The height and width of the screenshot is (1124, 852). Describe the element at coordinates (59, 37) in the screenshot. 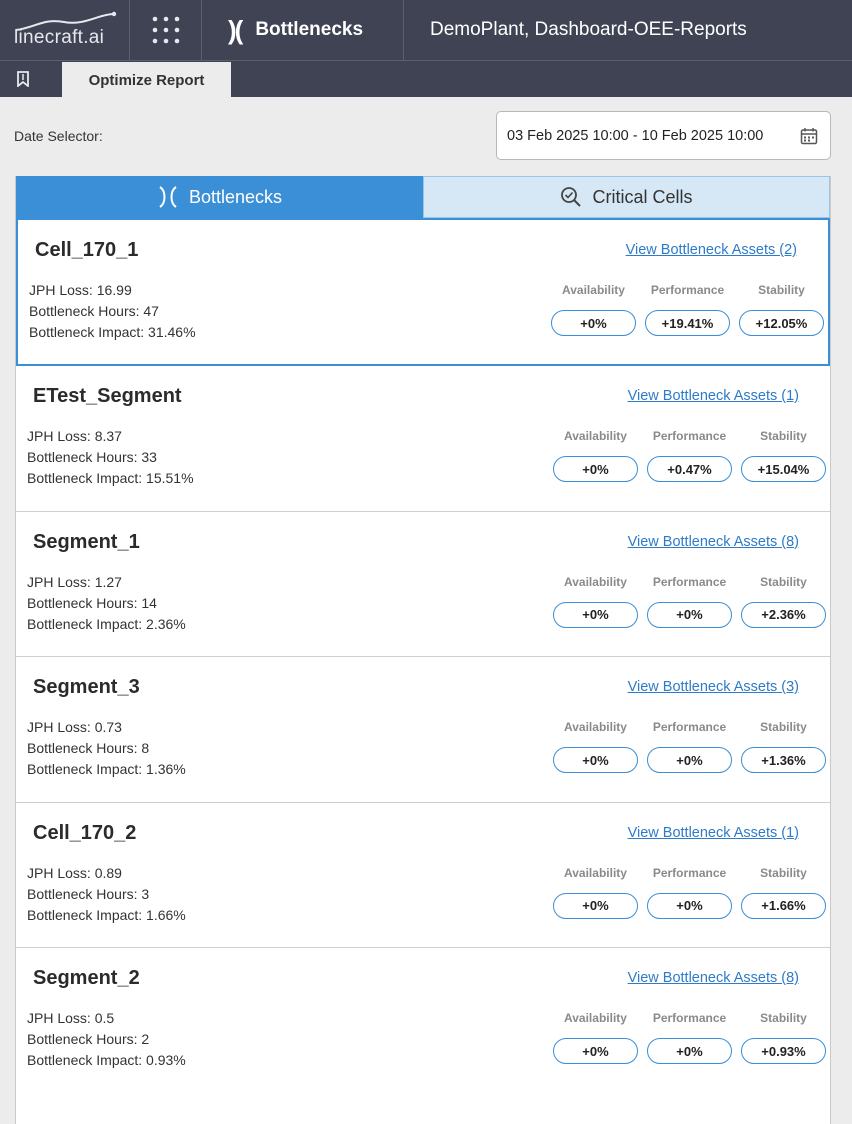

I see `logo-text: linecraft.ai` at that location.